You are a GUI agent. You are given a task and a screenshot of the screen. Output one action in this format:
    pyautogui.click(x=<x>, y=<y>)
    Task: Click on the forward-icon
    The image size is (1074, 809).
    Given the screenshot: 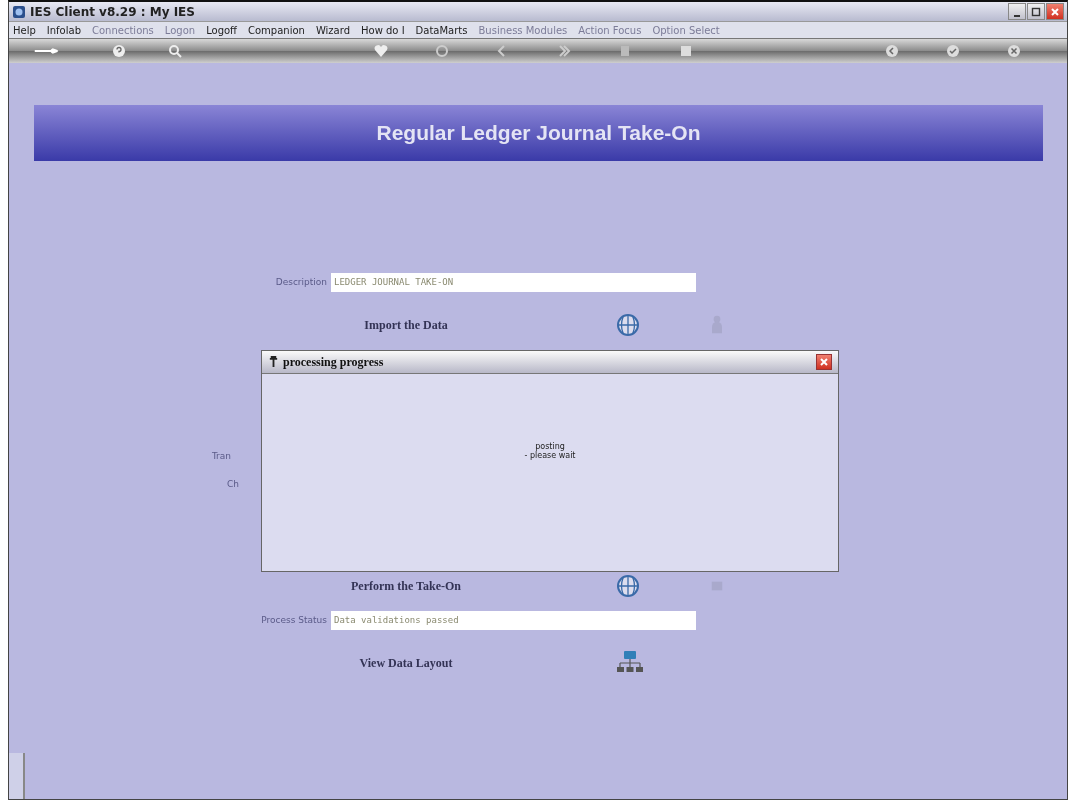 What is the action you would take?
    pyautogui.click(x=564, y=51)
    